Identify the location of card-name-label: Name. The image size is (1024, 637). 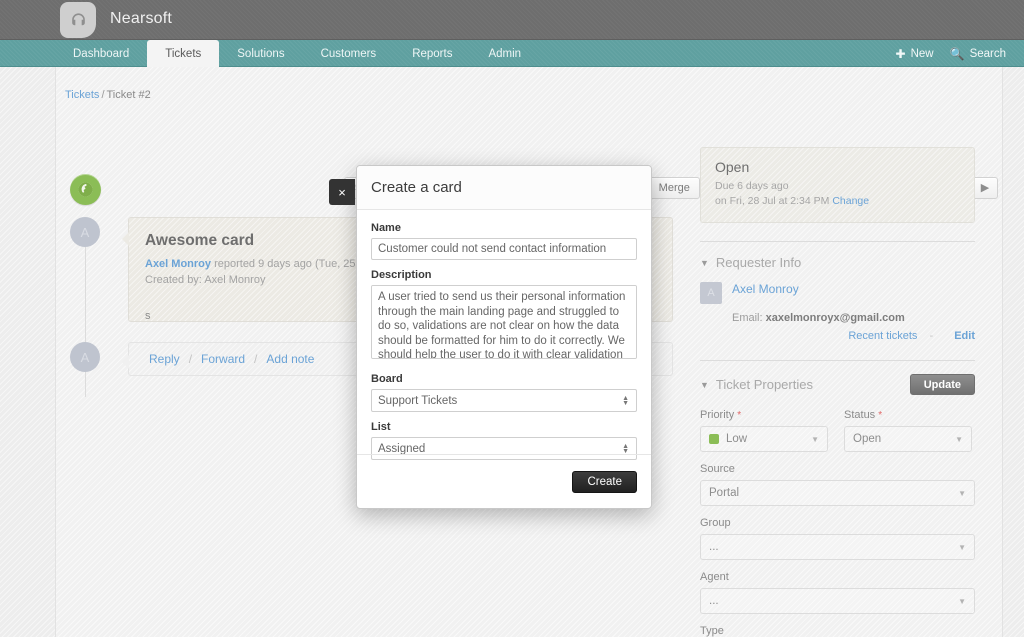
(386, 228).